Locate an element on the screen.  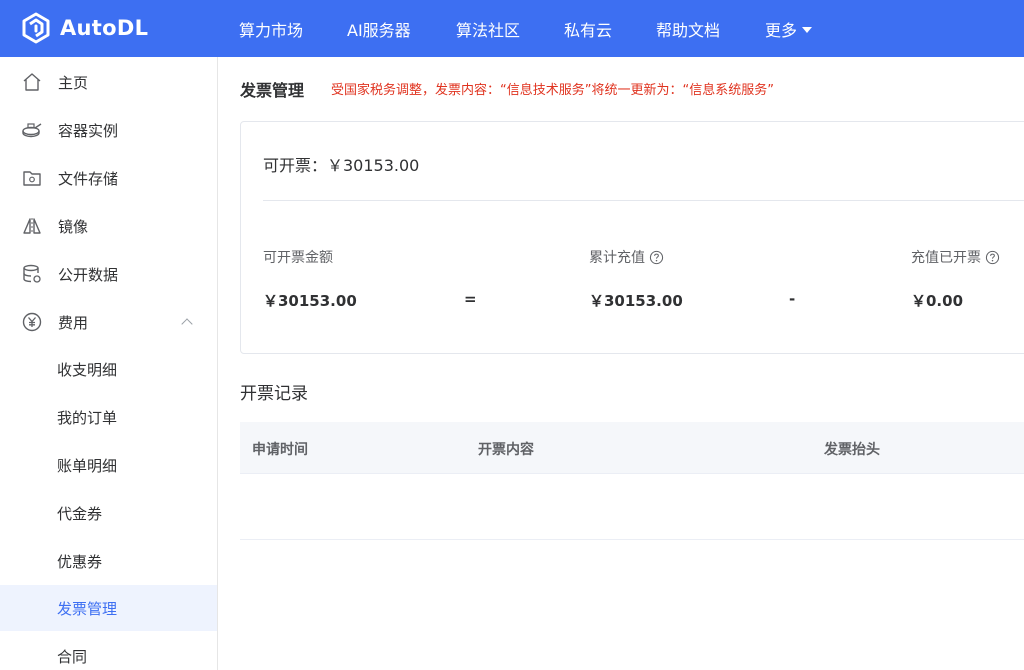
chevron-up-icon is located at coordinates (187, 324).